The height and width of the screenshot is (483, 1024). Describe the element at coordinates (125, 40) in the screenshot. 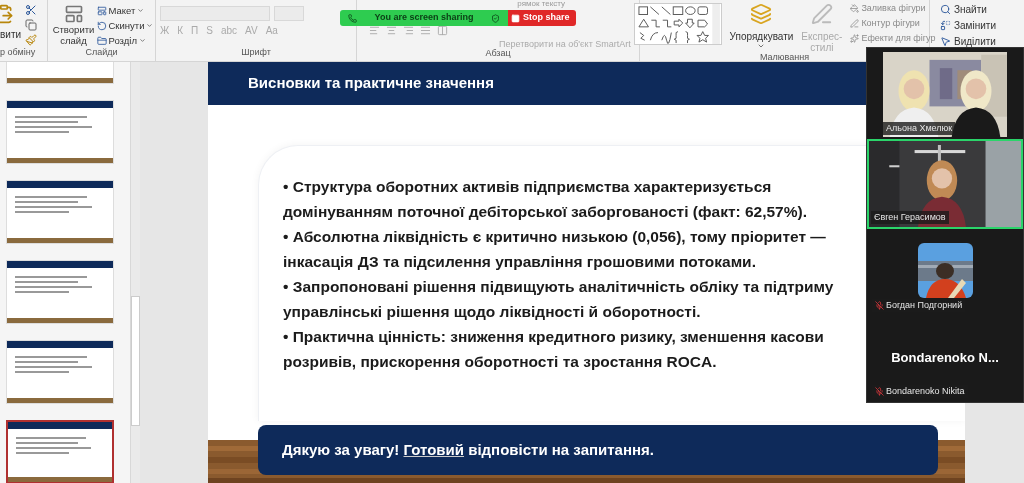

I see `slides-menu-button: Розділ` at that location.